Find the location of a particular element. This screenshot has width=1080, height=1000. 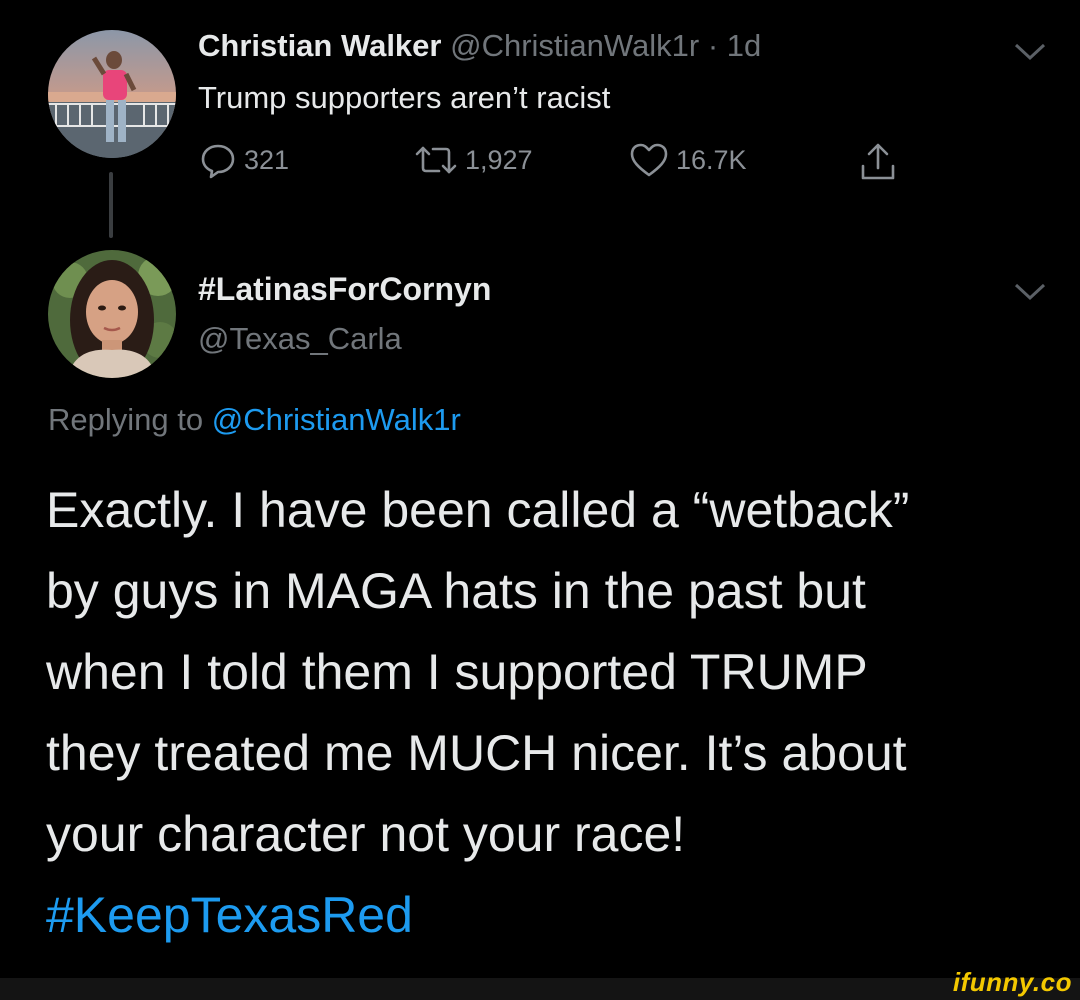

reply-icon is located at coordinates (218, 161).